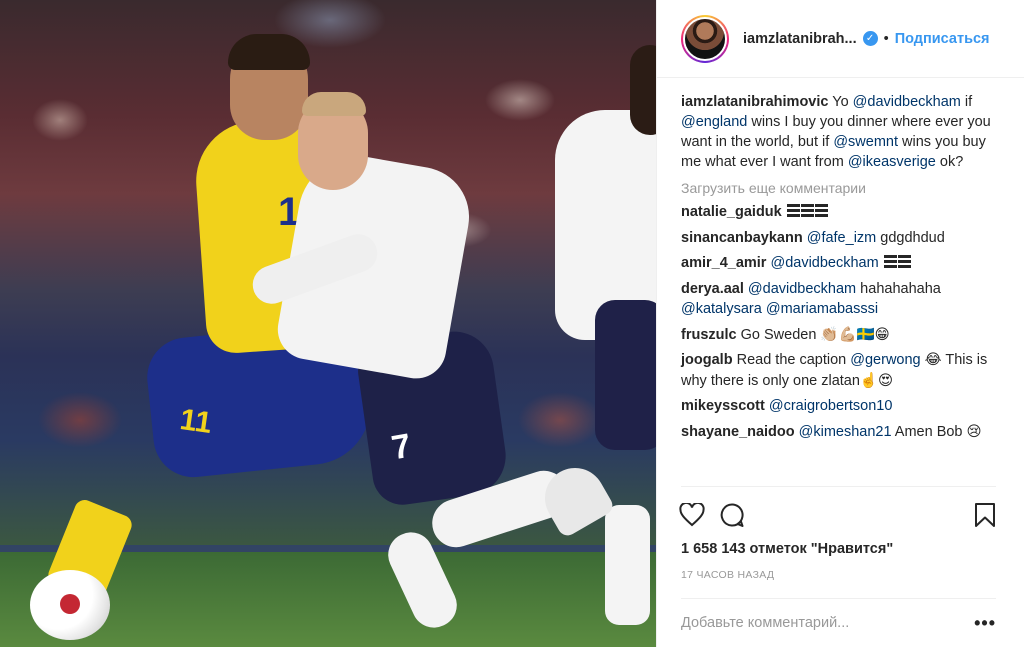 This screenshot has width=1024, height=647. What do you see at coordinates (936, 431) in the screenshot?
I see `comment-text: Amen Bob 😢` at bounding box center [936, 431].